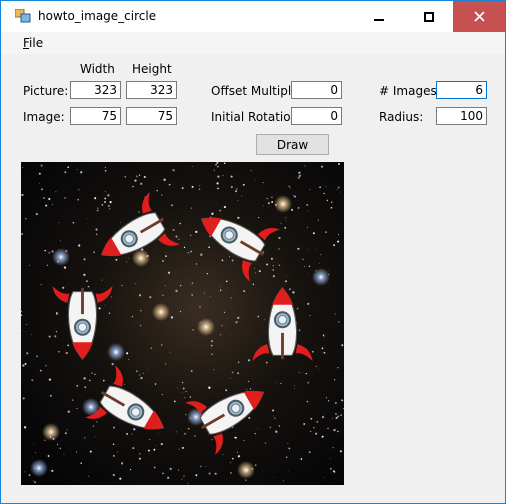 This screenshot has width=506, height=504. I want to click on picture-height-field: 323, so click(151, 90).